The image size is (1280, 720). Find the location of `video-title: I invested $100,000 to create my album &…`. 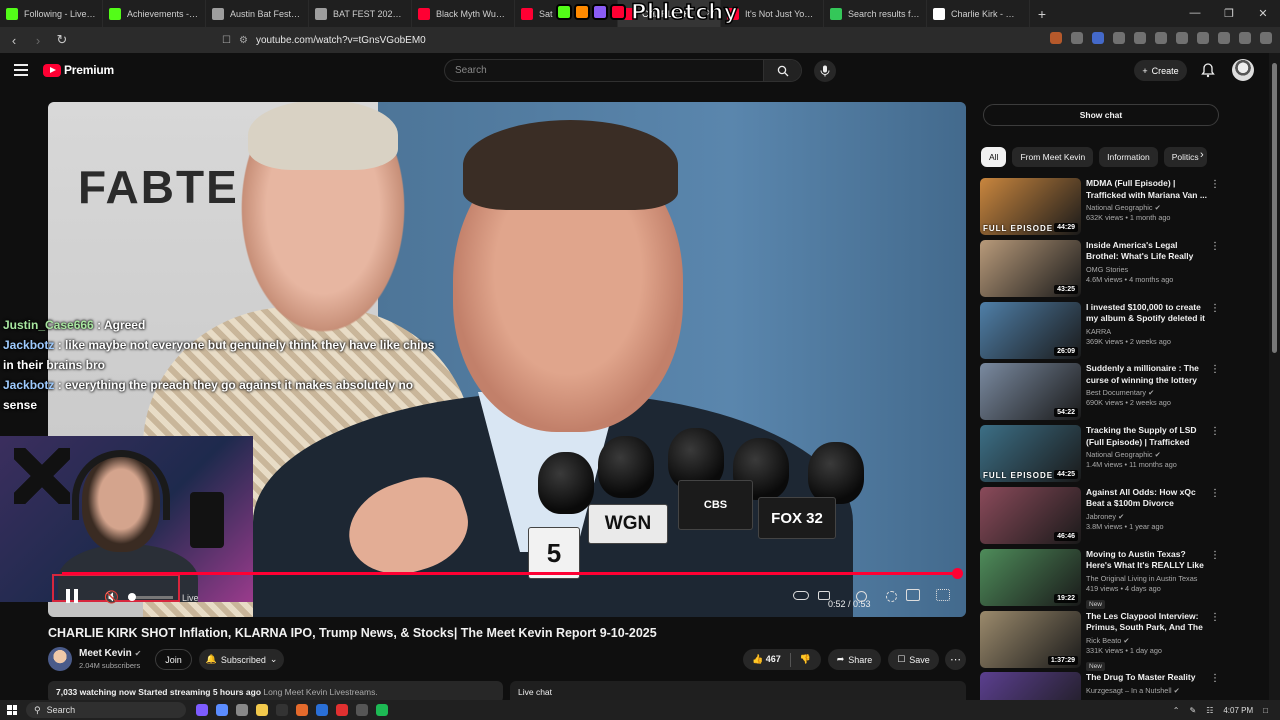

video-title: I invested $100,000 to create my album &… is located at coordinates (1147, 313).